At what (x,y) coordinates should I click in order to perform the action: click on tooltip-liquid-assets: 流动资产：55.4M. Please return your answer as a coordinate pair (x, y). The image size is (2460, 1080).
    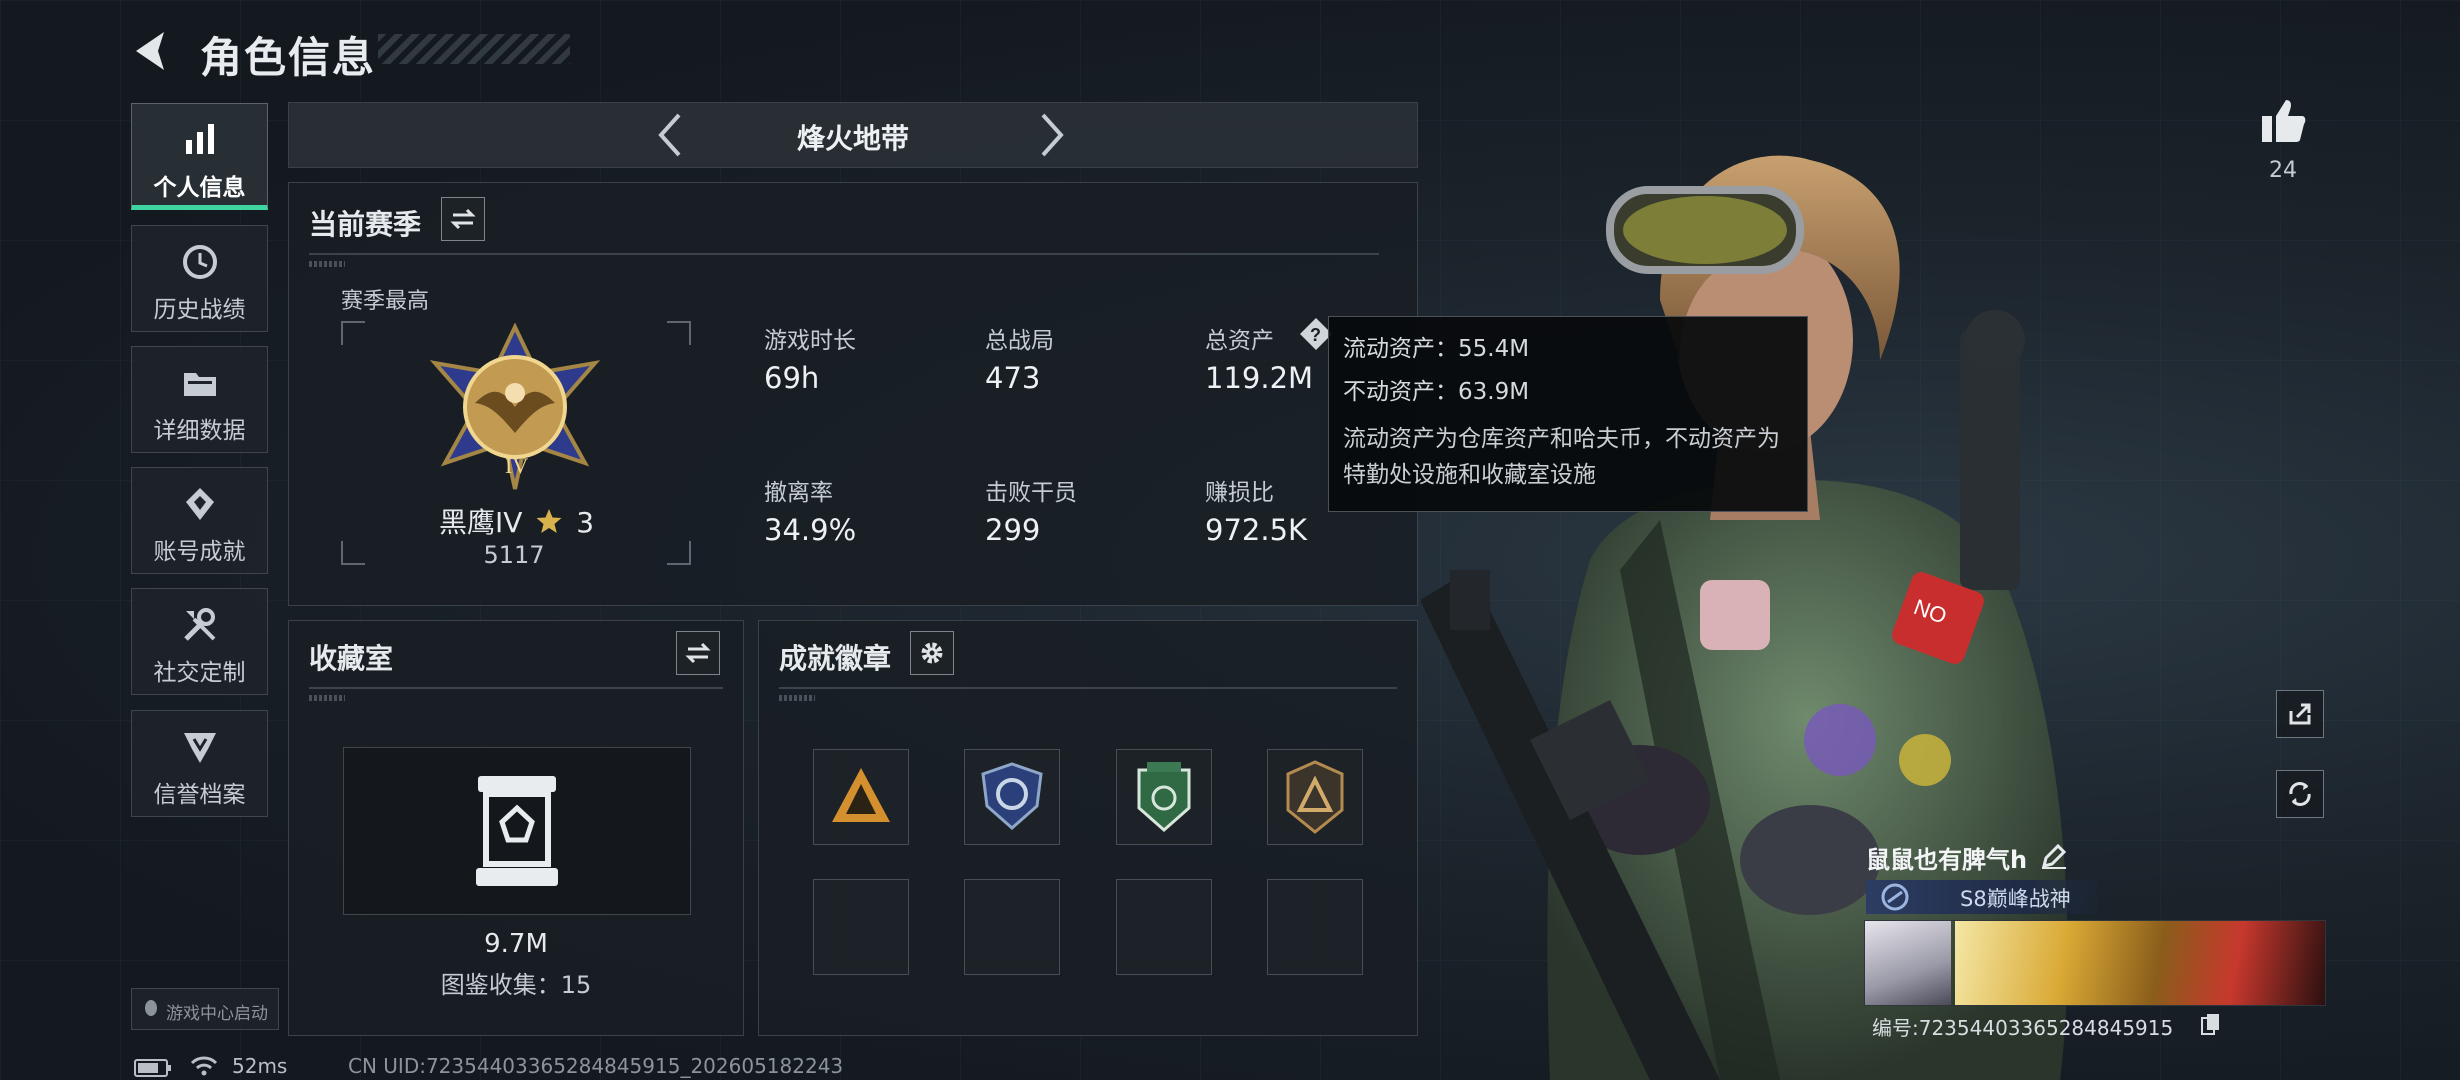
    Looking at the image, I should click on (1436, 349).